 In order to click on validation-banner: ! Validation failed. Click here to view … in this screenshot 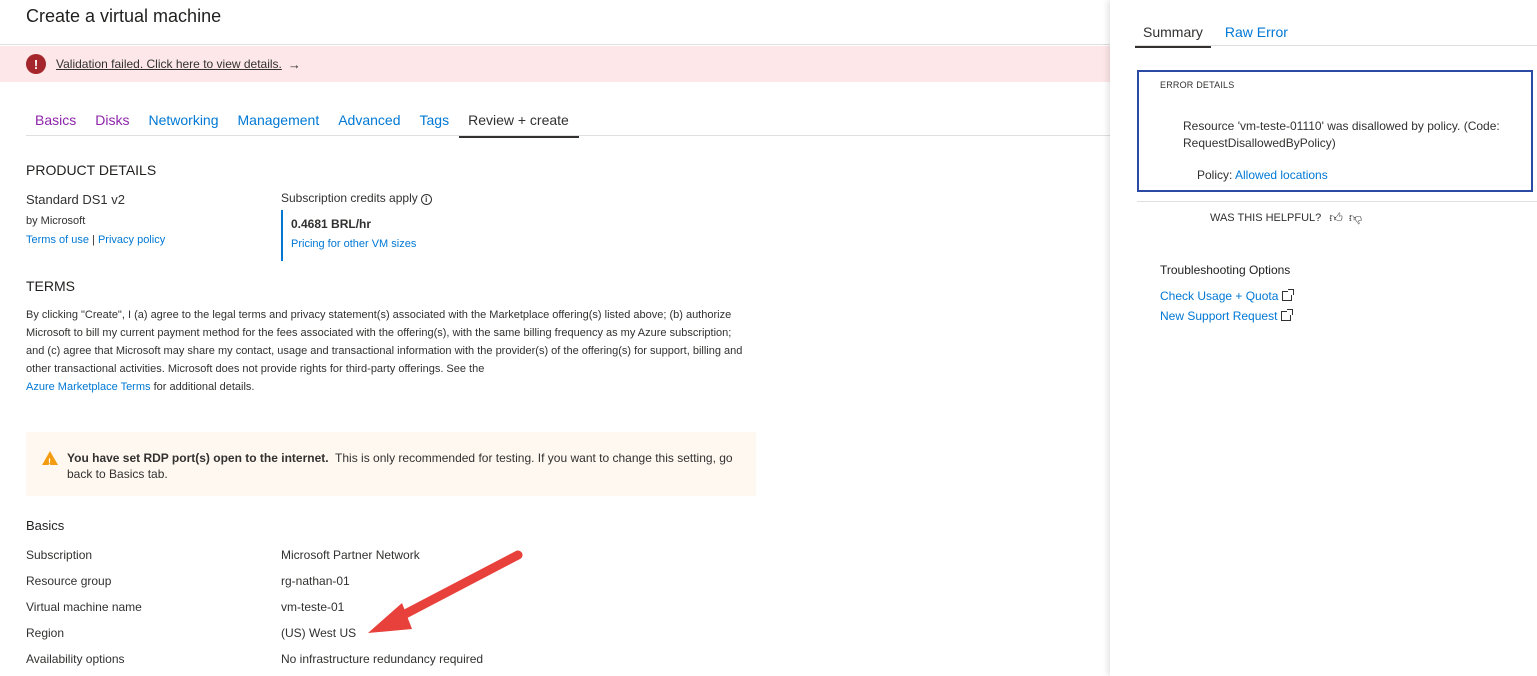, I will do `click(555, 64)`.